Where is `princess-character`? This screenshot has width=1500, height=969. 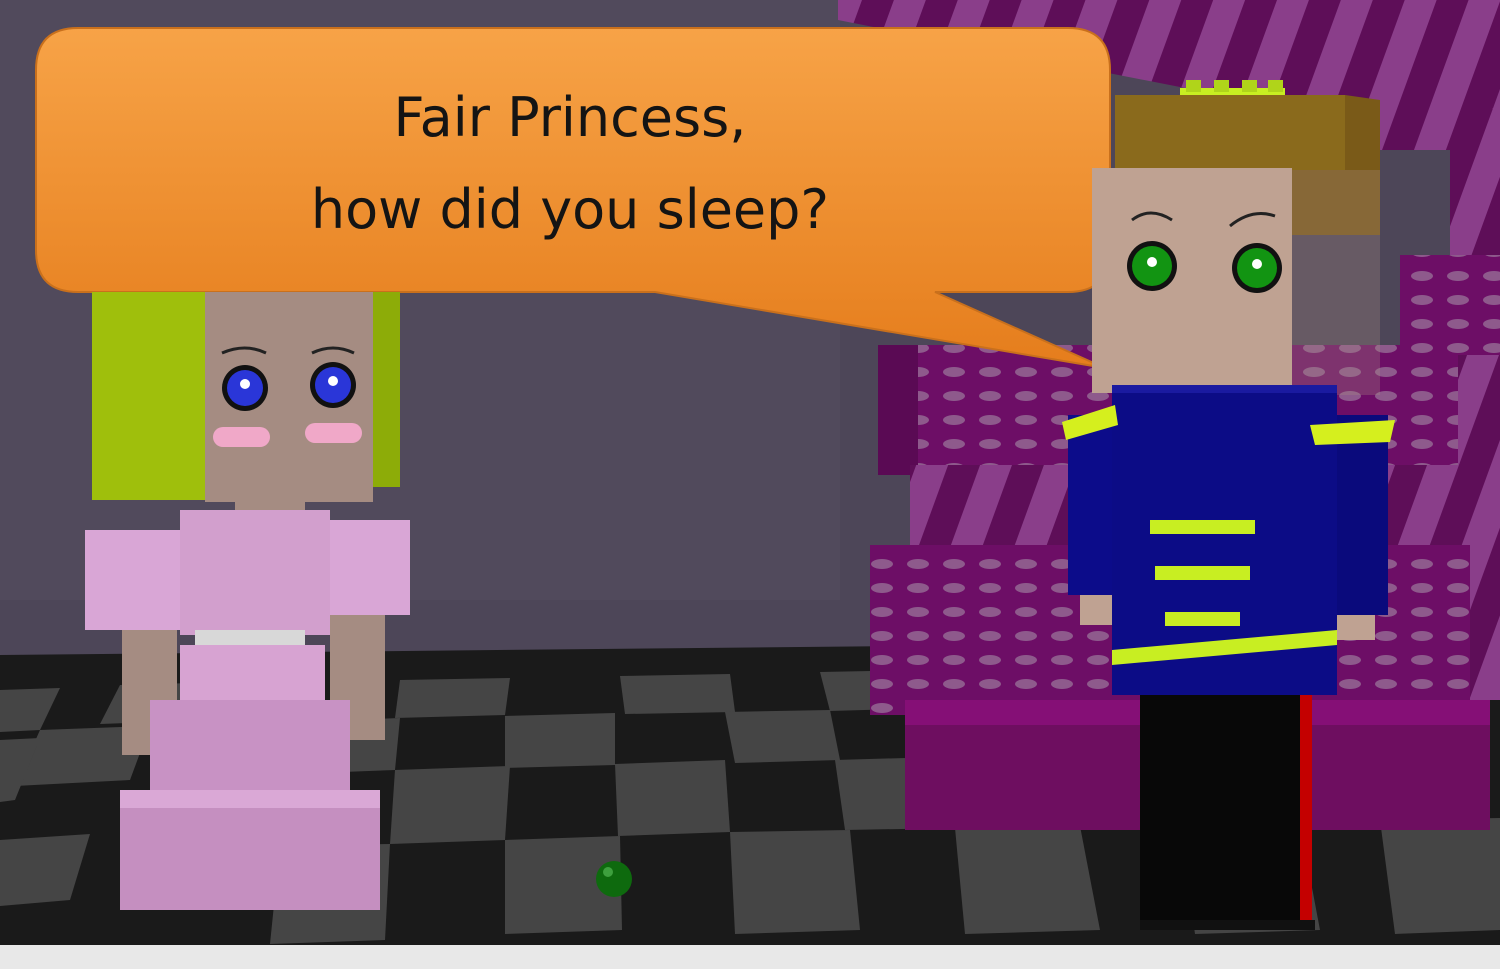 princess-character is located at coordinates (247, 601).